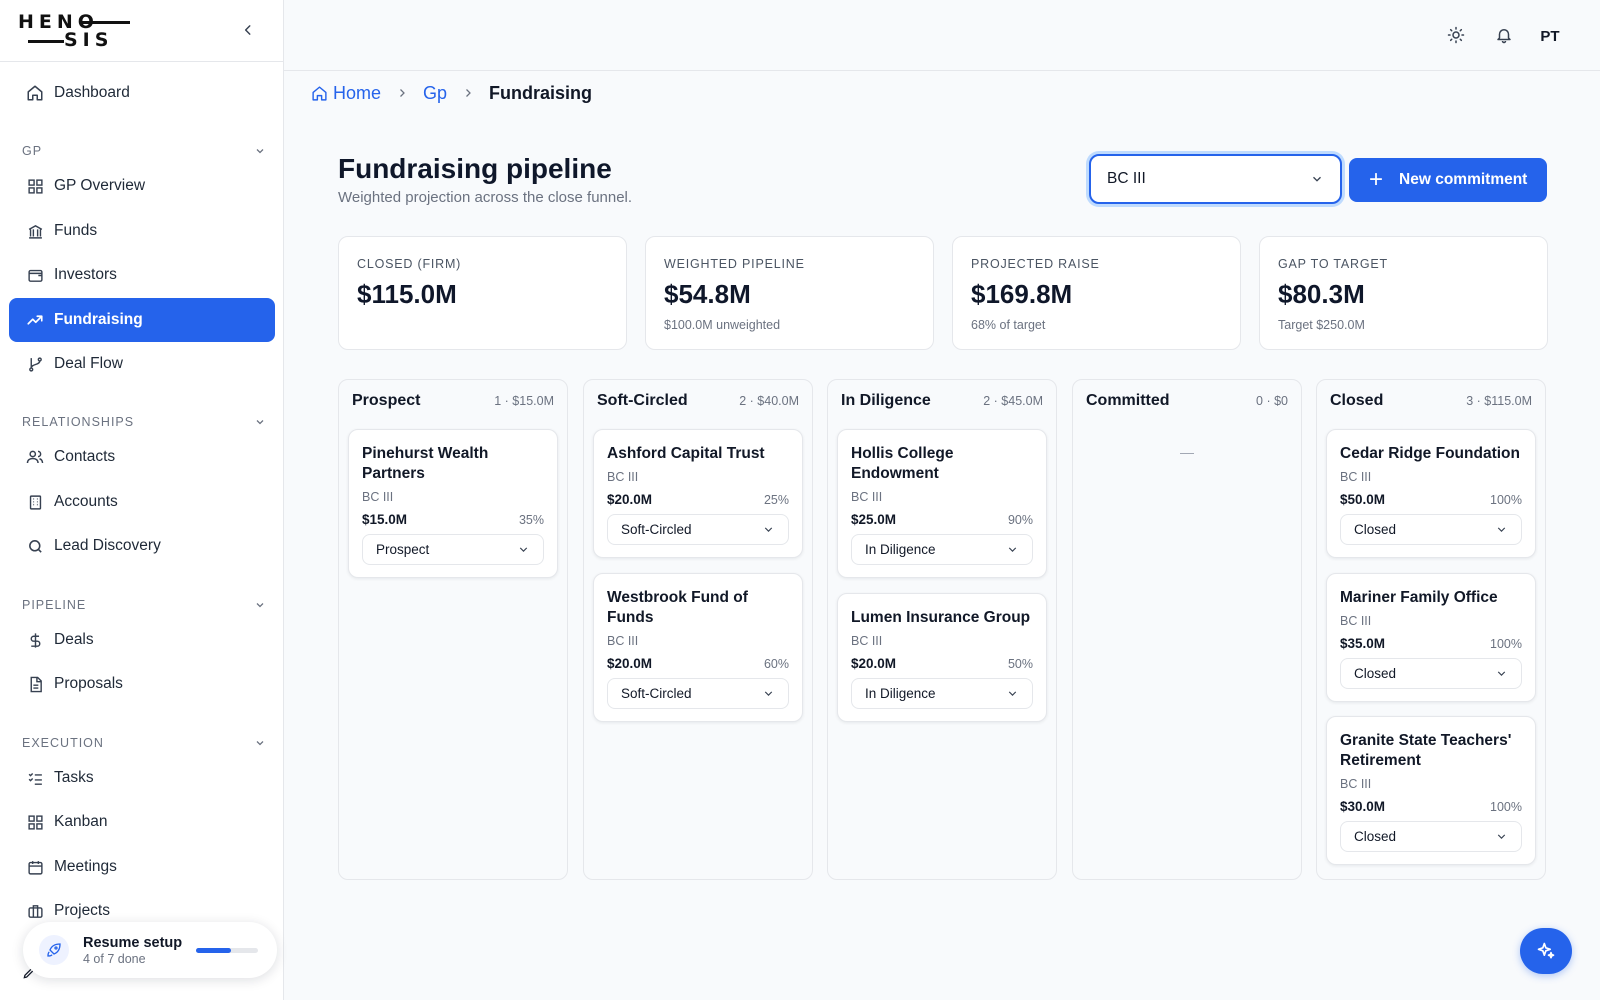  Describe the element at coordinates (74, 31) in the screenshot. I see `brand-logo: HENO SIS` at that location.